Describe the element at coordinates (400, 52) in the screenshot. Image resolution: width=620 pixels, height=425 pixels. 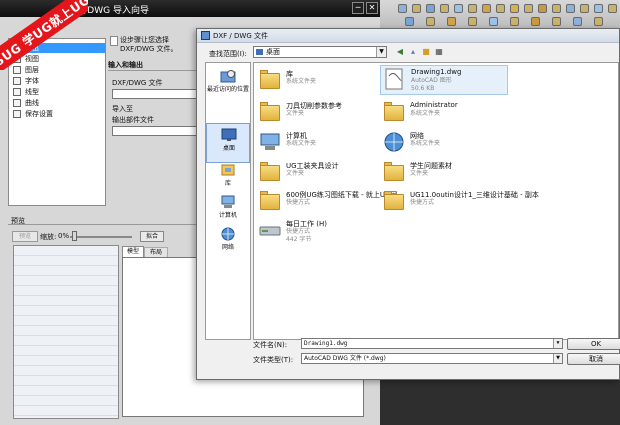
I see `back-icon: ◀` at that location.